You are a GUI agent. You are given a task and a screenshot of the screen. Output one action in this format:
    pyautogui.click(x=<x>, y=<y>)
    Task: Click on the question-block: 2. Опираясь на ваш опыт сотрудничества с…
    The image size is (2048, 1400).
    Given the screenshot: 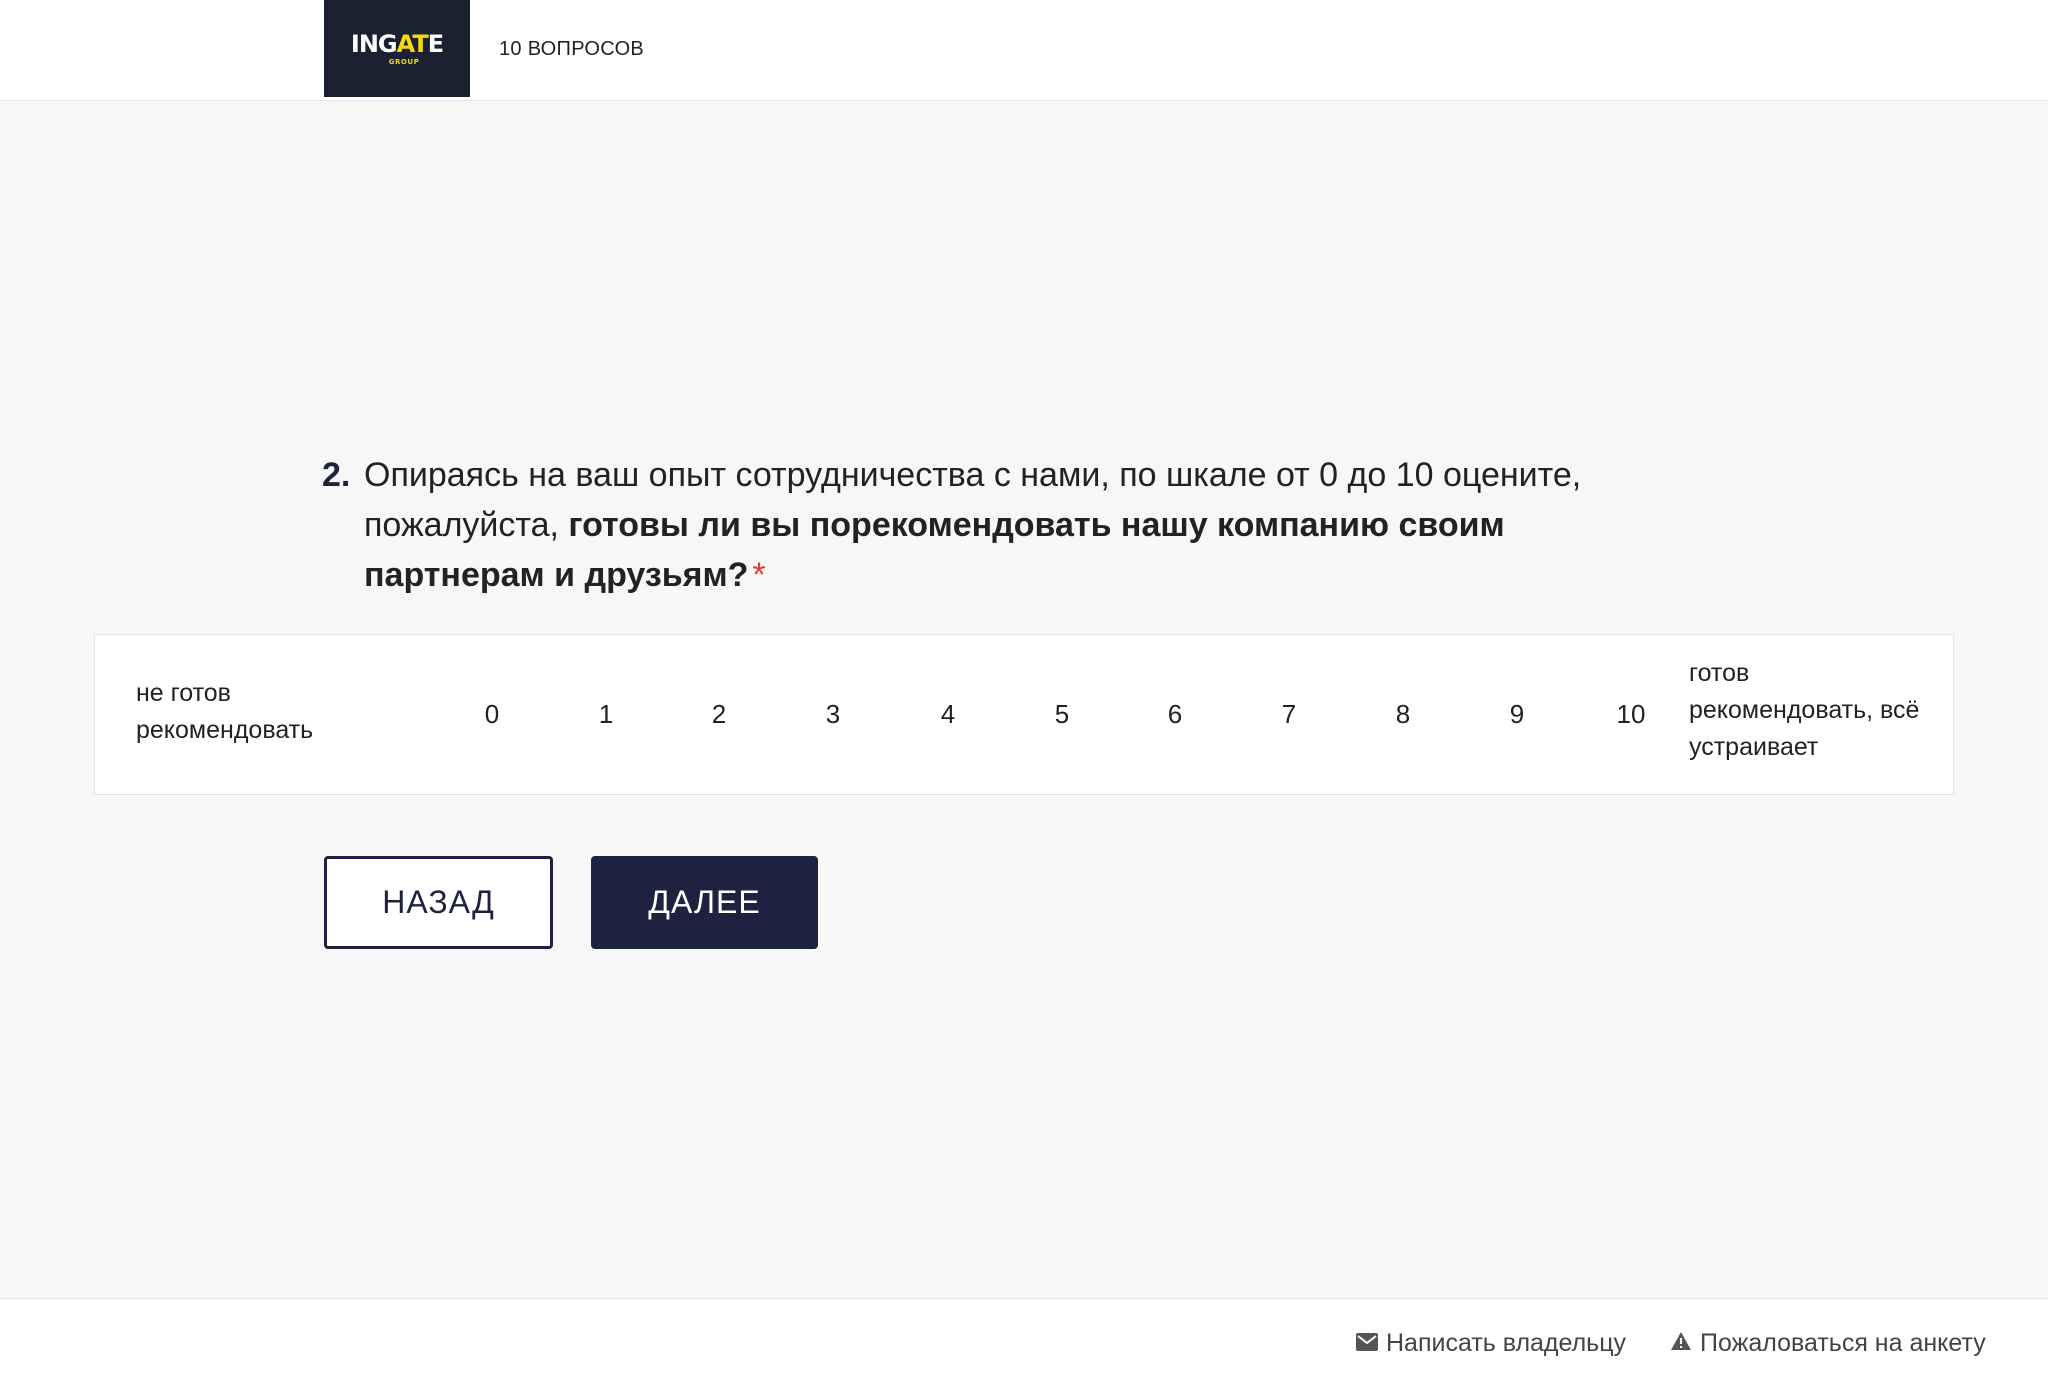 What is the action you would take?
    pyautogui.click(x=972, y=525)
    